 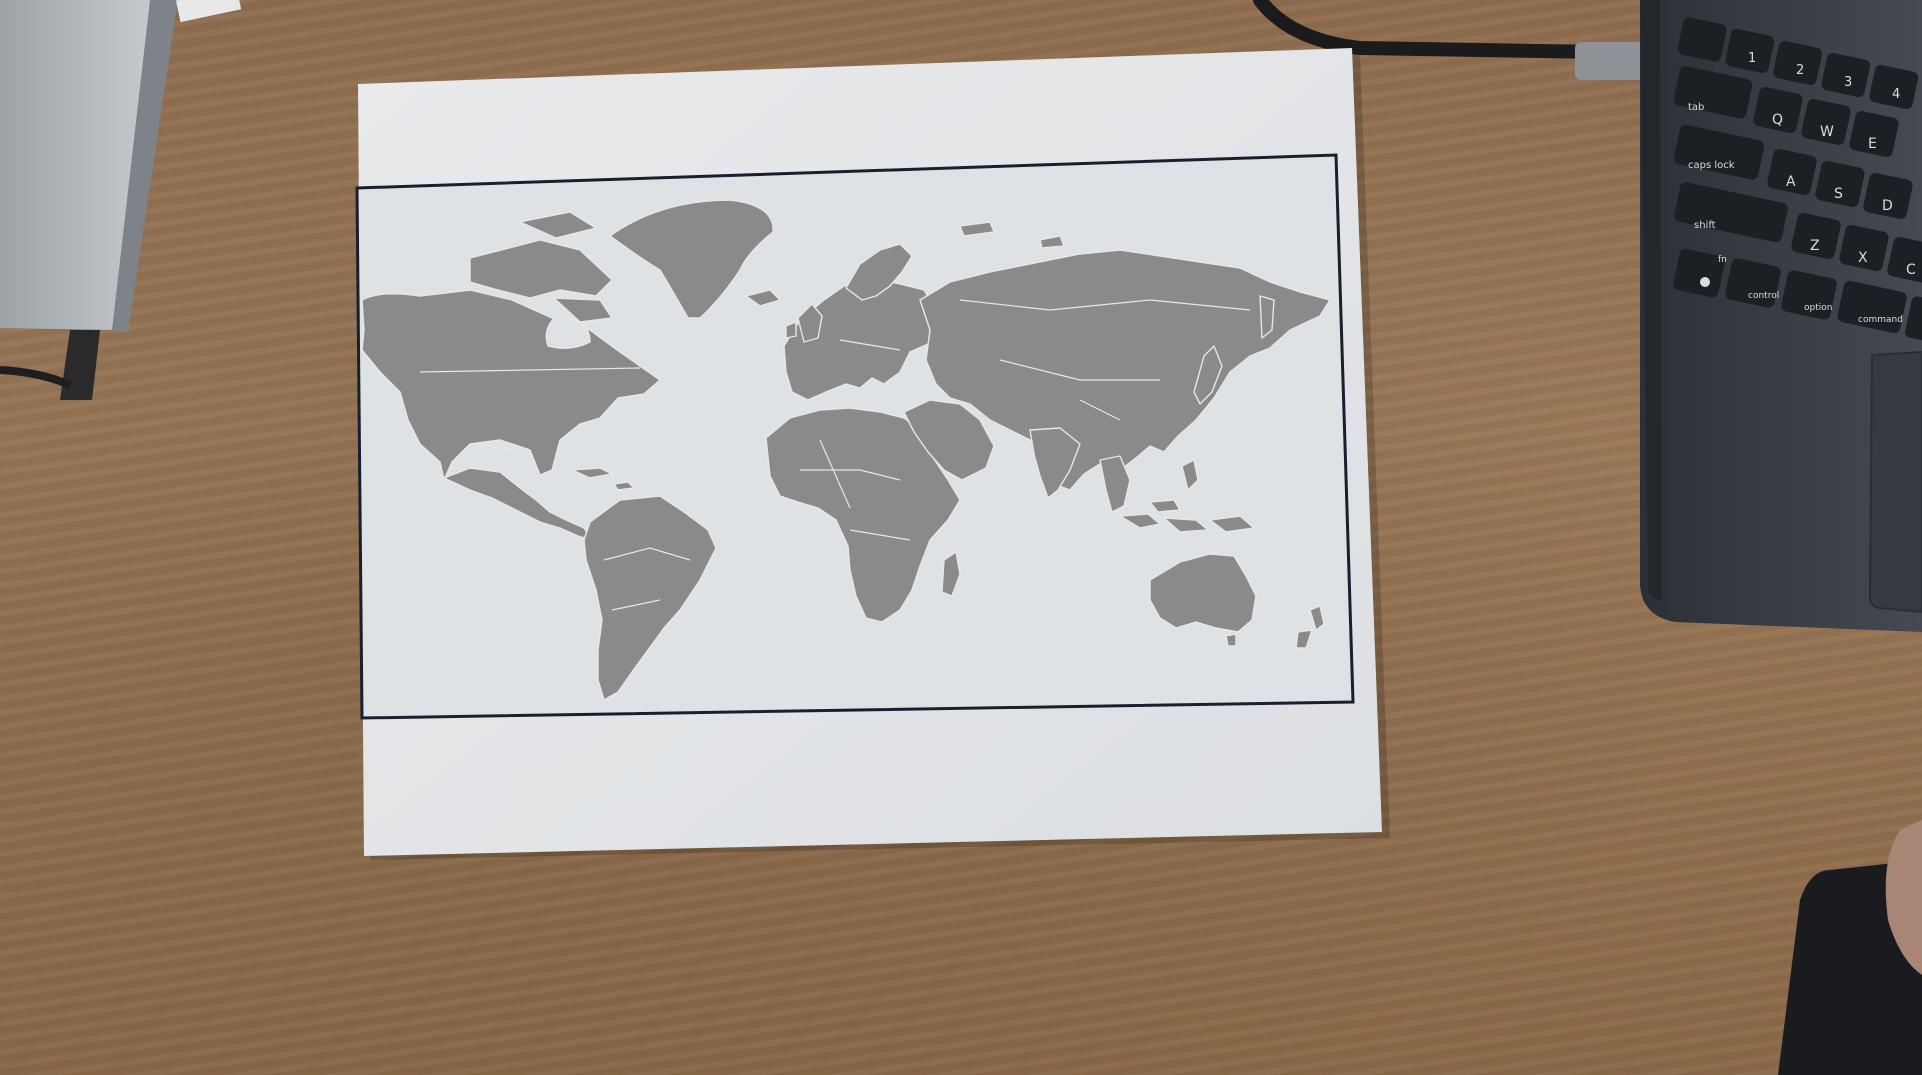 I want to click on key-tab: tab, so click(x=1696, y=107).